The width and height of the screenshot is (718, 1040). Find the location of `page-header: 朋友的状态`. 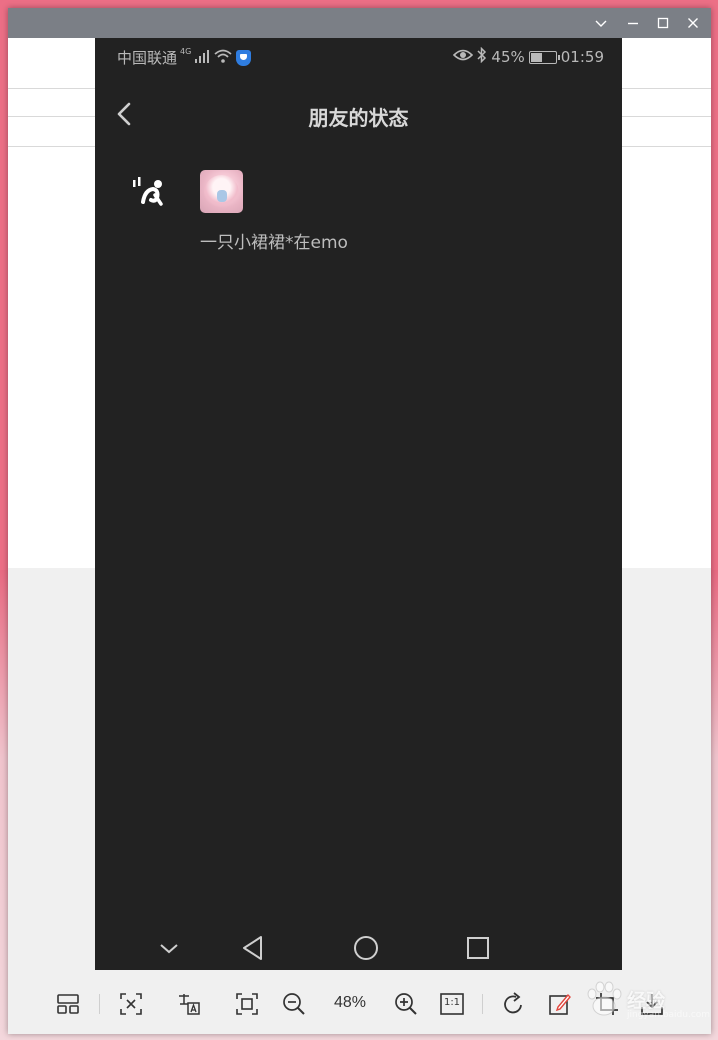

page-header: 朋友的状态 is located at coordinates (358, 114).